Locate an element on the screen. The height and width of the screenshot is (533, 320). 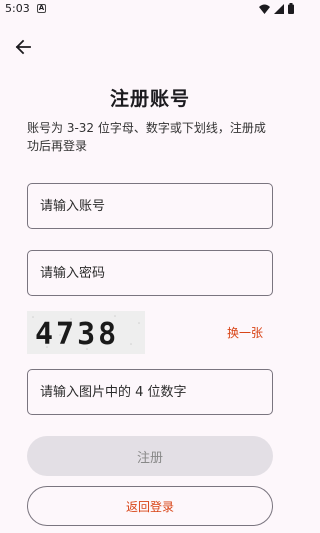
status-time: 5:03 is located at coordinates (17, 8).